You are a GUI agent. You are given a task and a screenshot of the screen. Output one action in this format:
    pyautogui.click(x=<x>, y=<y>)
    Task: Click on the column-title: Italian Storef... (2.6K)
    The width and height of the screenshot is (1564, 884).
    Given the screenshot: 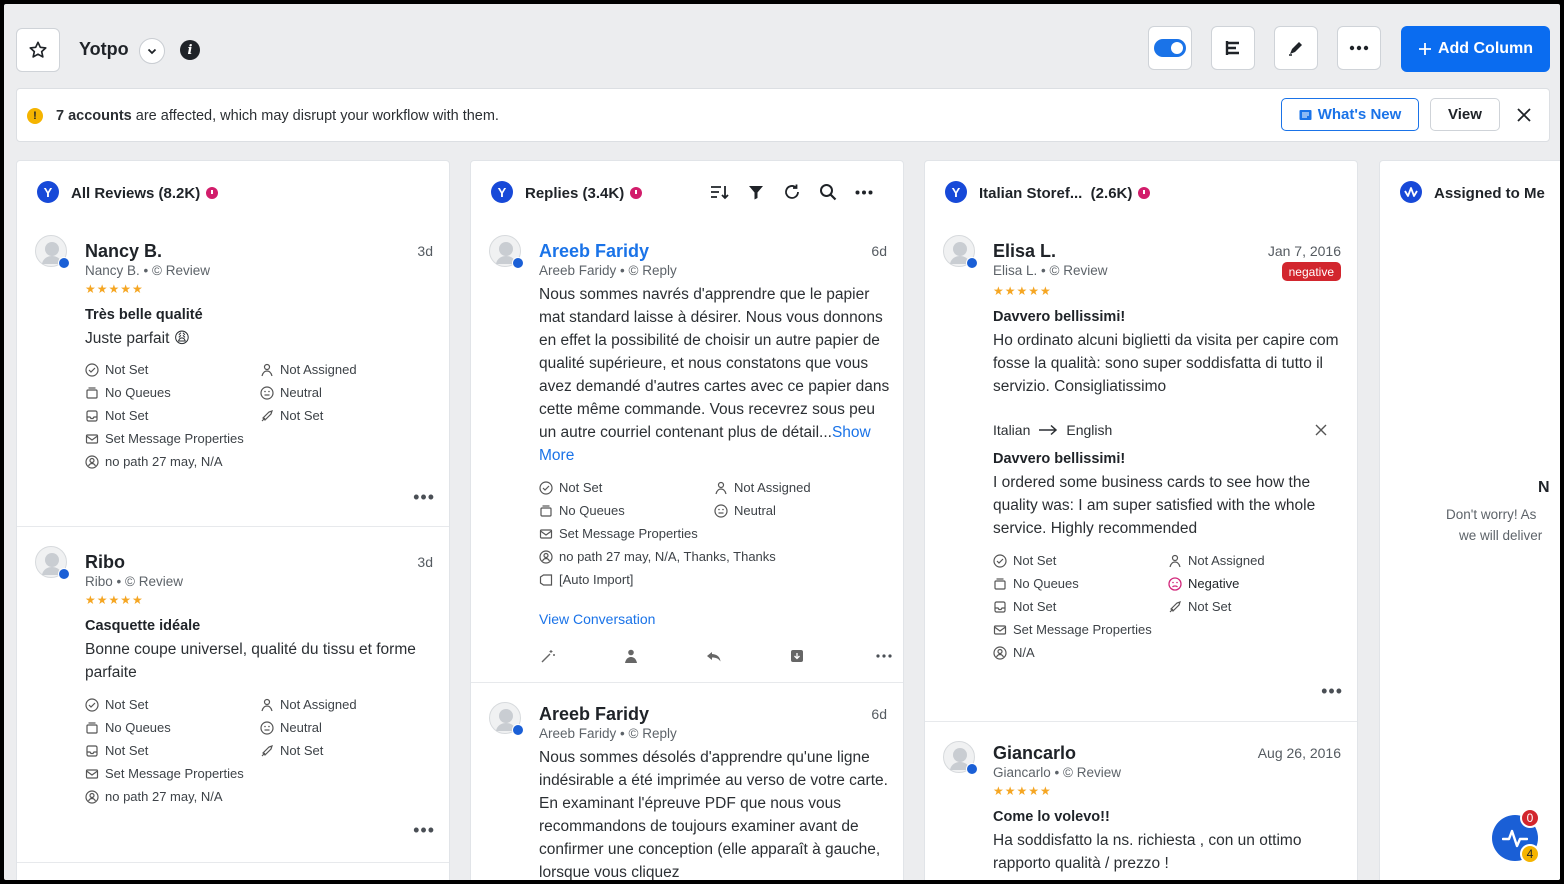 What is the action you would take?
    pyautogui.click(x=1065, y=193)
    